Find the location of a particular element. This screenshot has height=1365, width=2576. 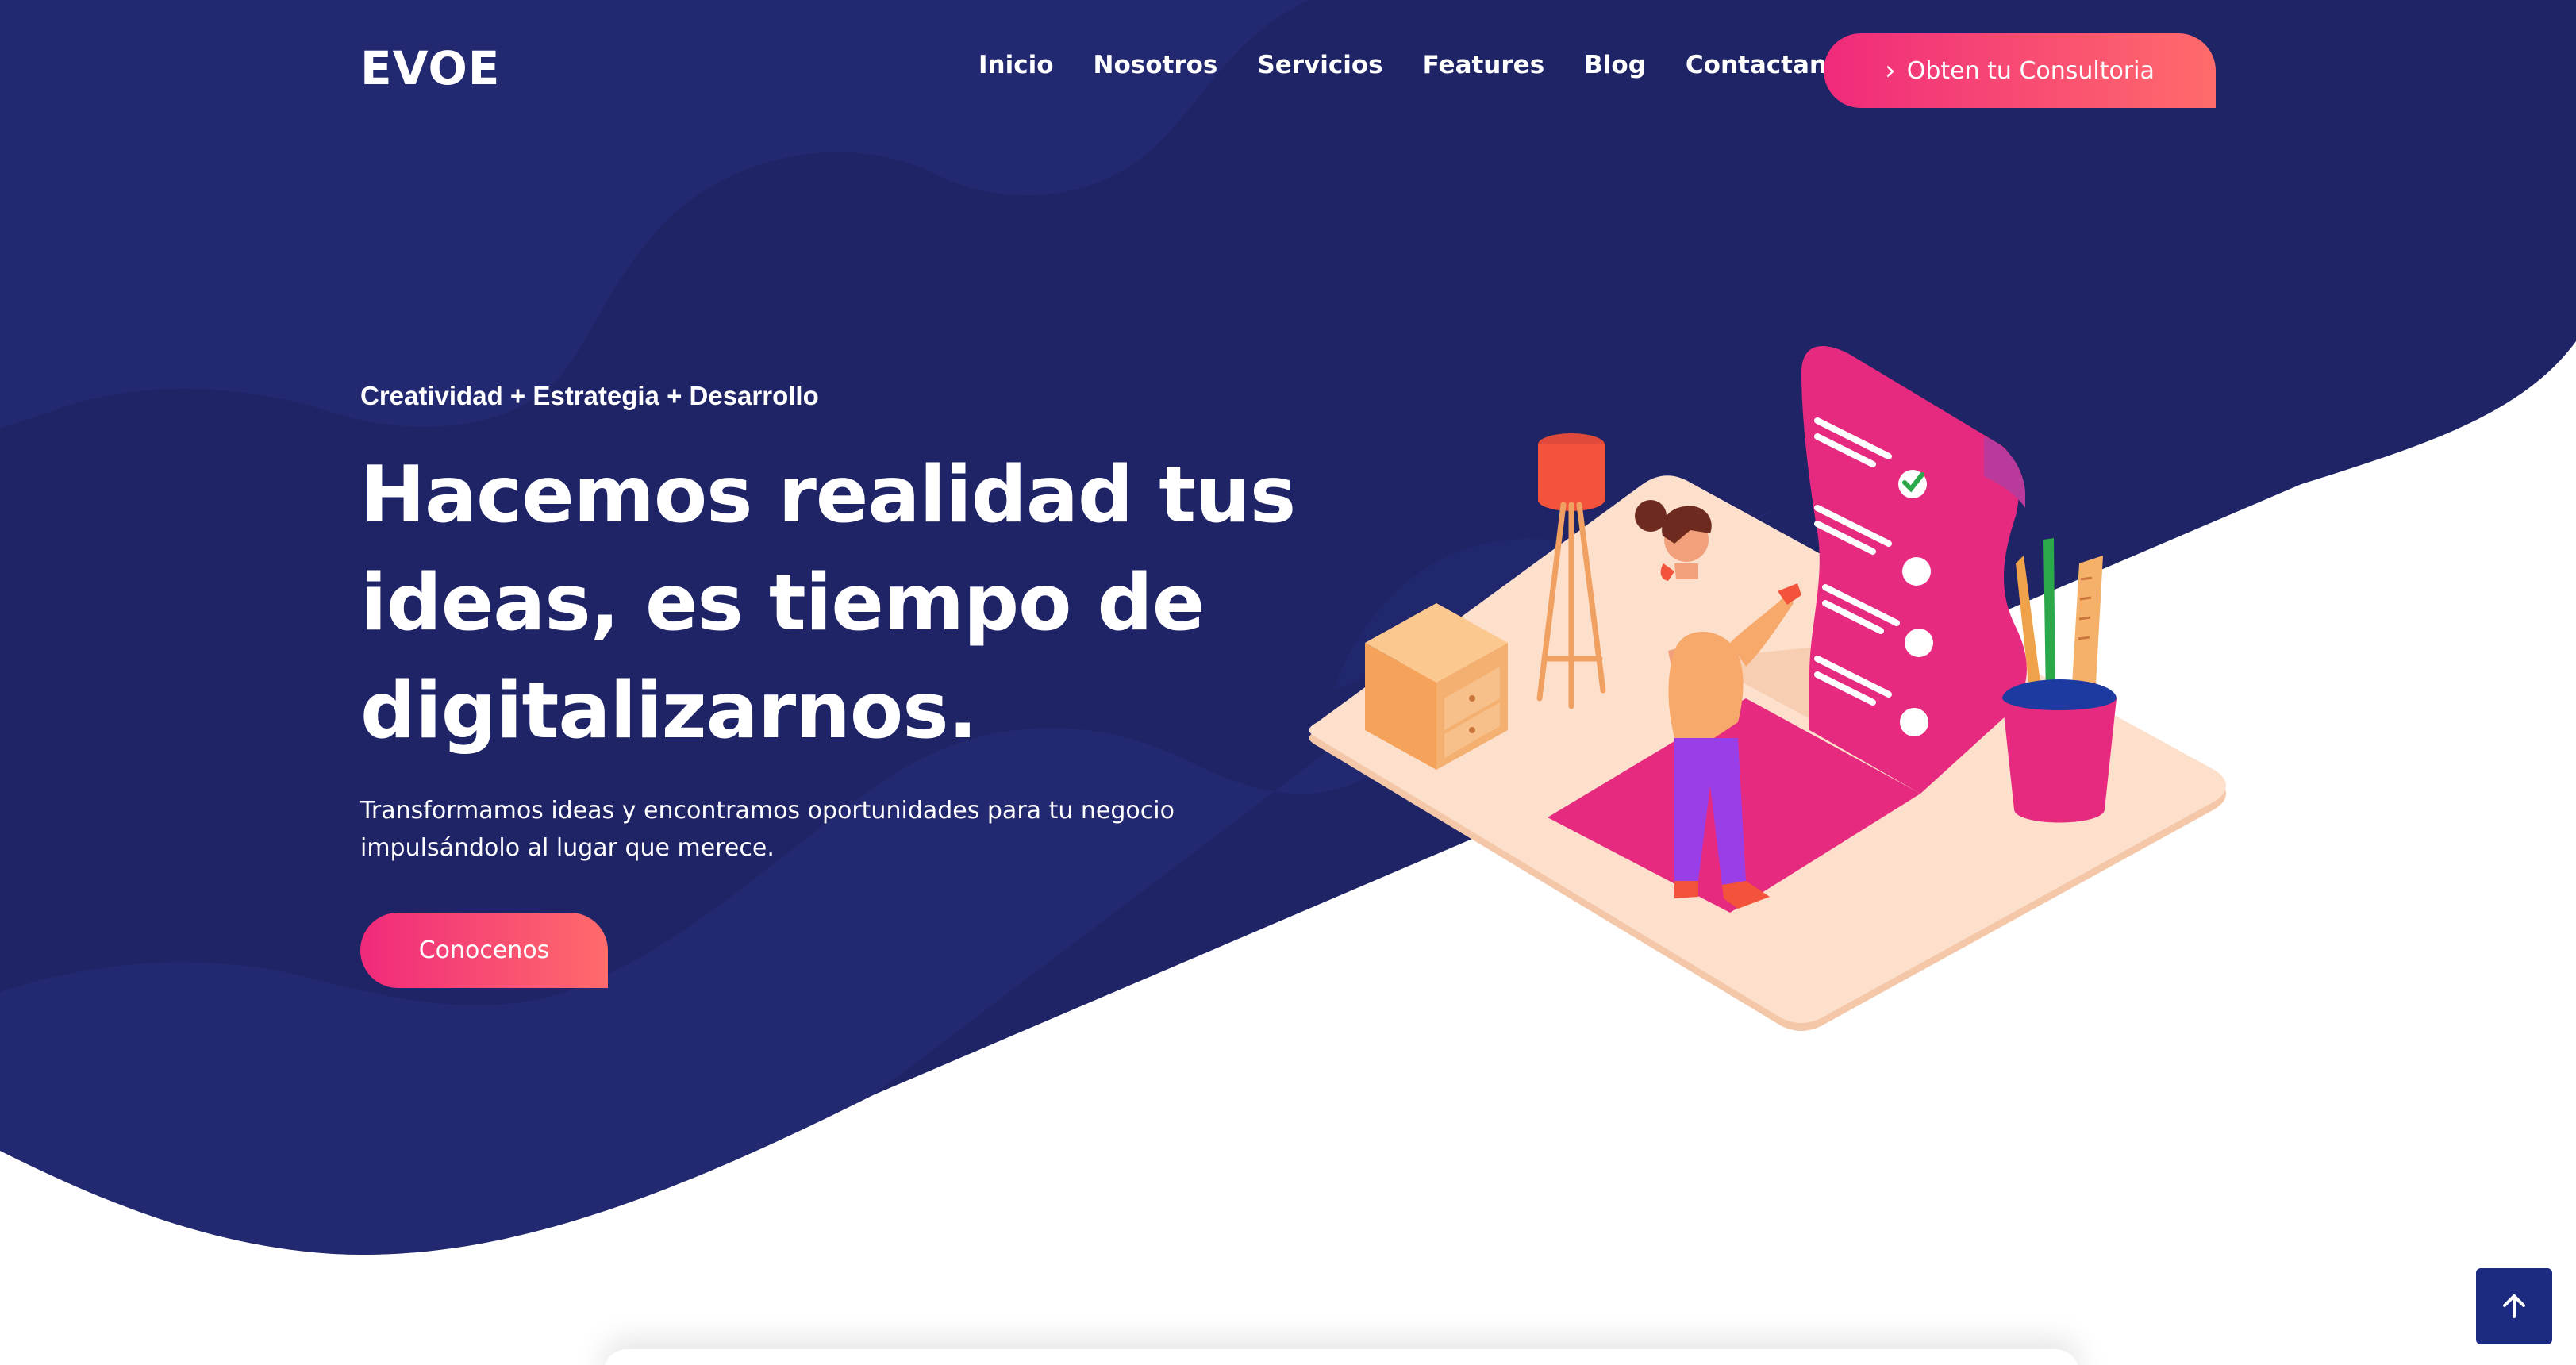

hero-tagline: Creatividad + Estrategia + Desarrollo is located at coordinates (589, 395).